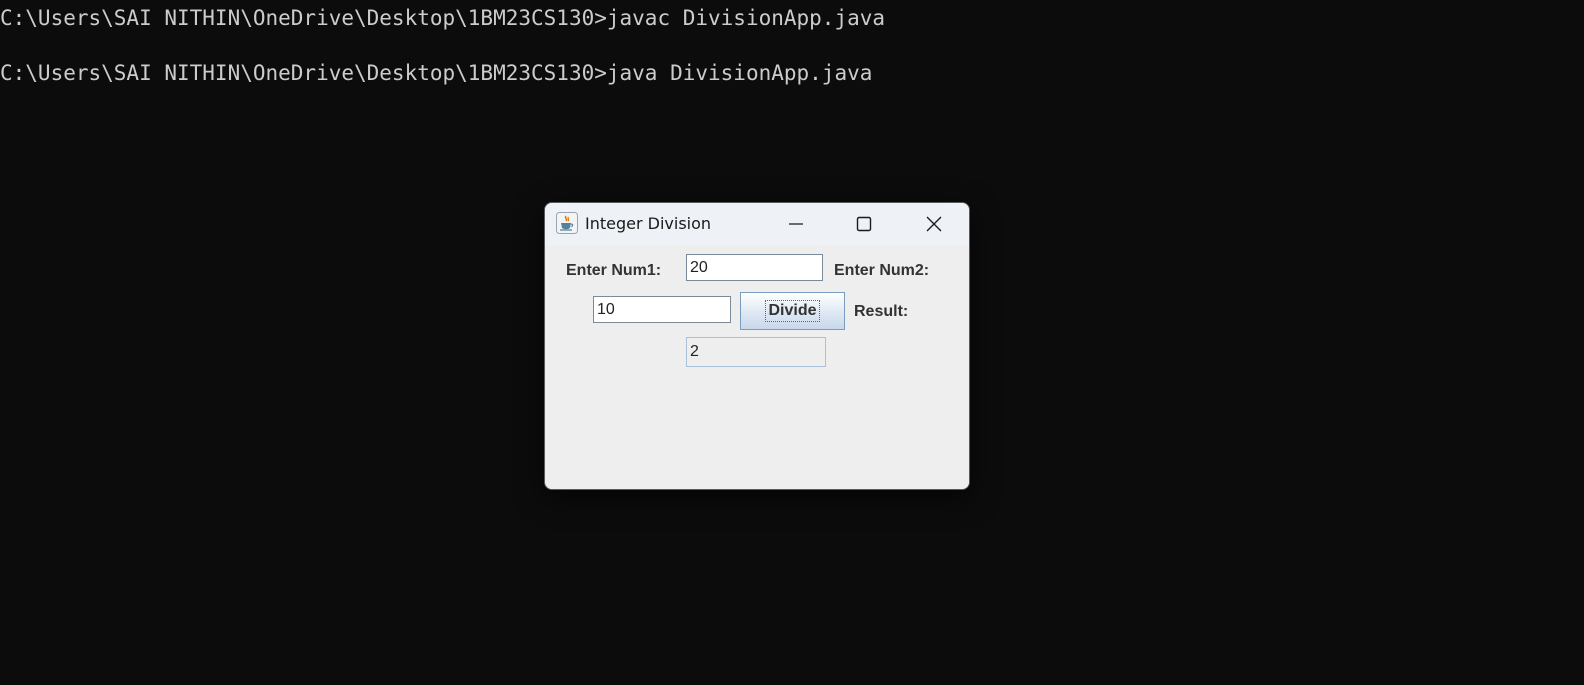  What do you see at coordinates (614, 270) in the screenshot?
I see `num1-label: Enter Num1:` at bounding box center [614, 270].